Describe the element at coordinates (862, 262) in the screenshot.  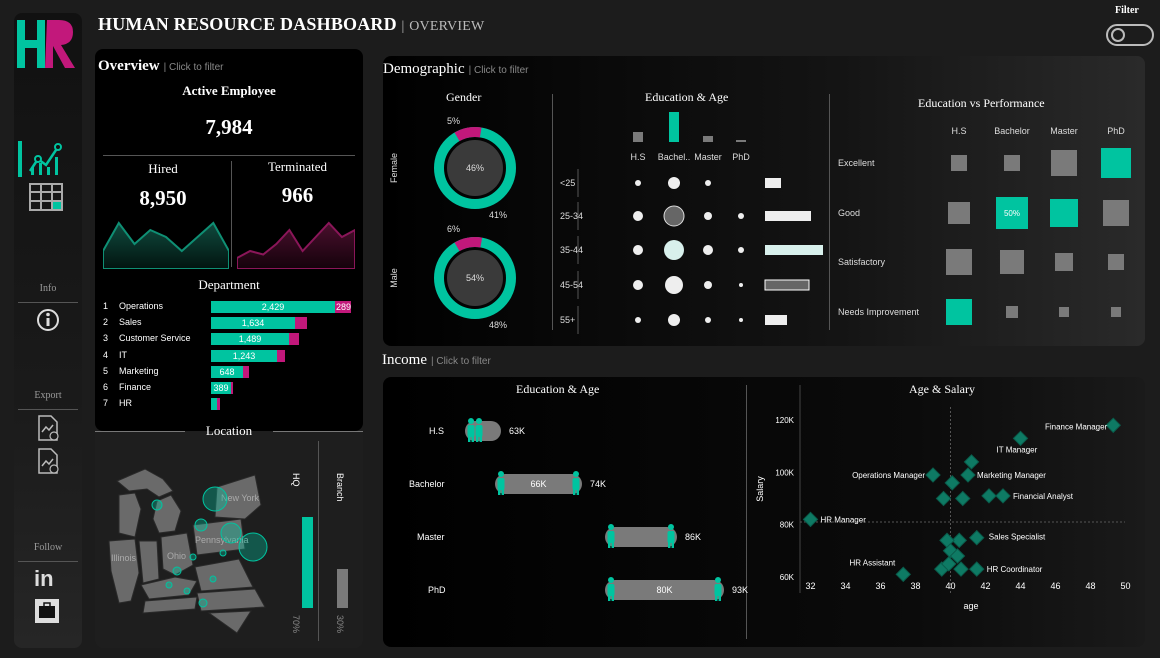
I see `perf-row-label: Satisfactory` at that location.